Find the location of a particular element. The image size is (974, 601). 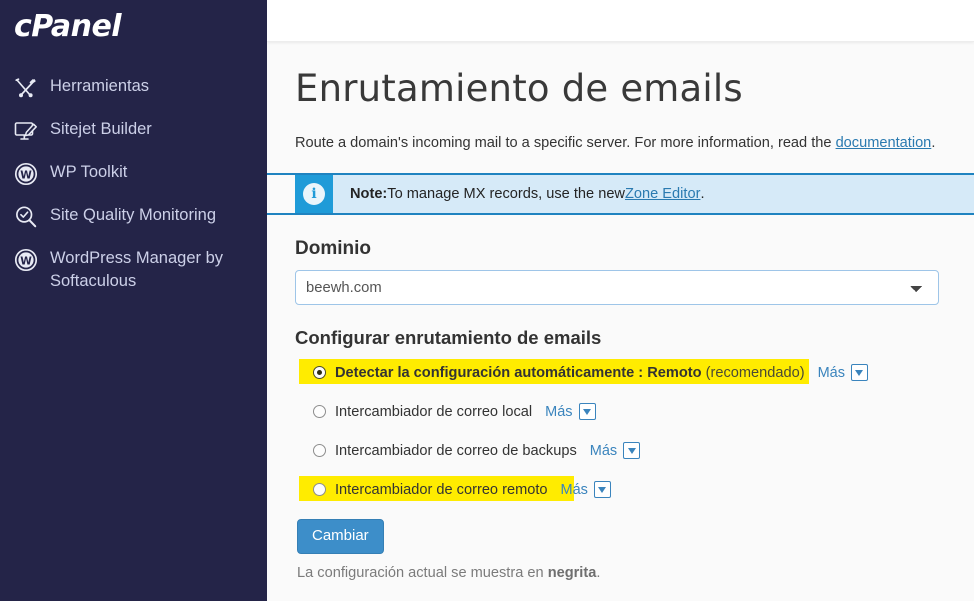

sidebar-item-wordpress-manager: W WordPress Manager by Softaculous is located at coordinates (133, 269).